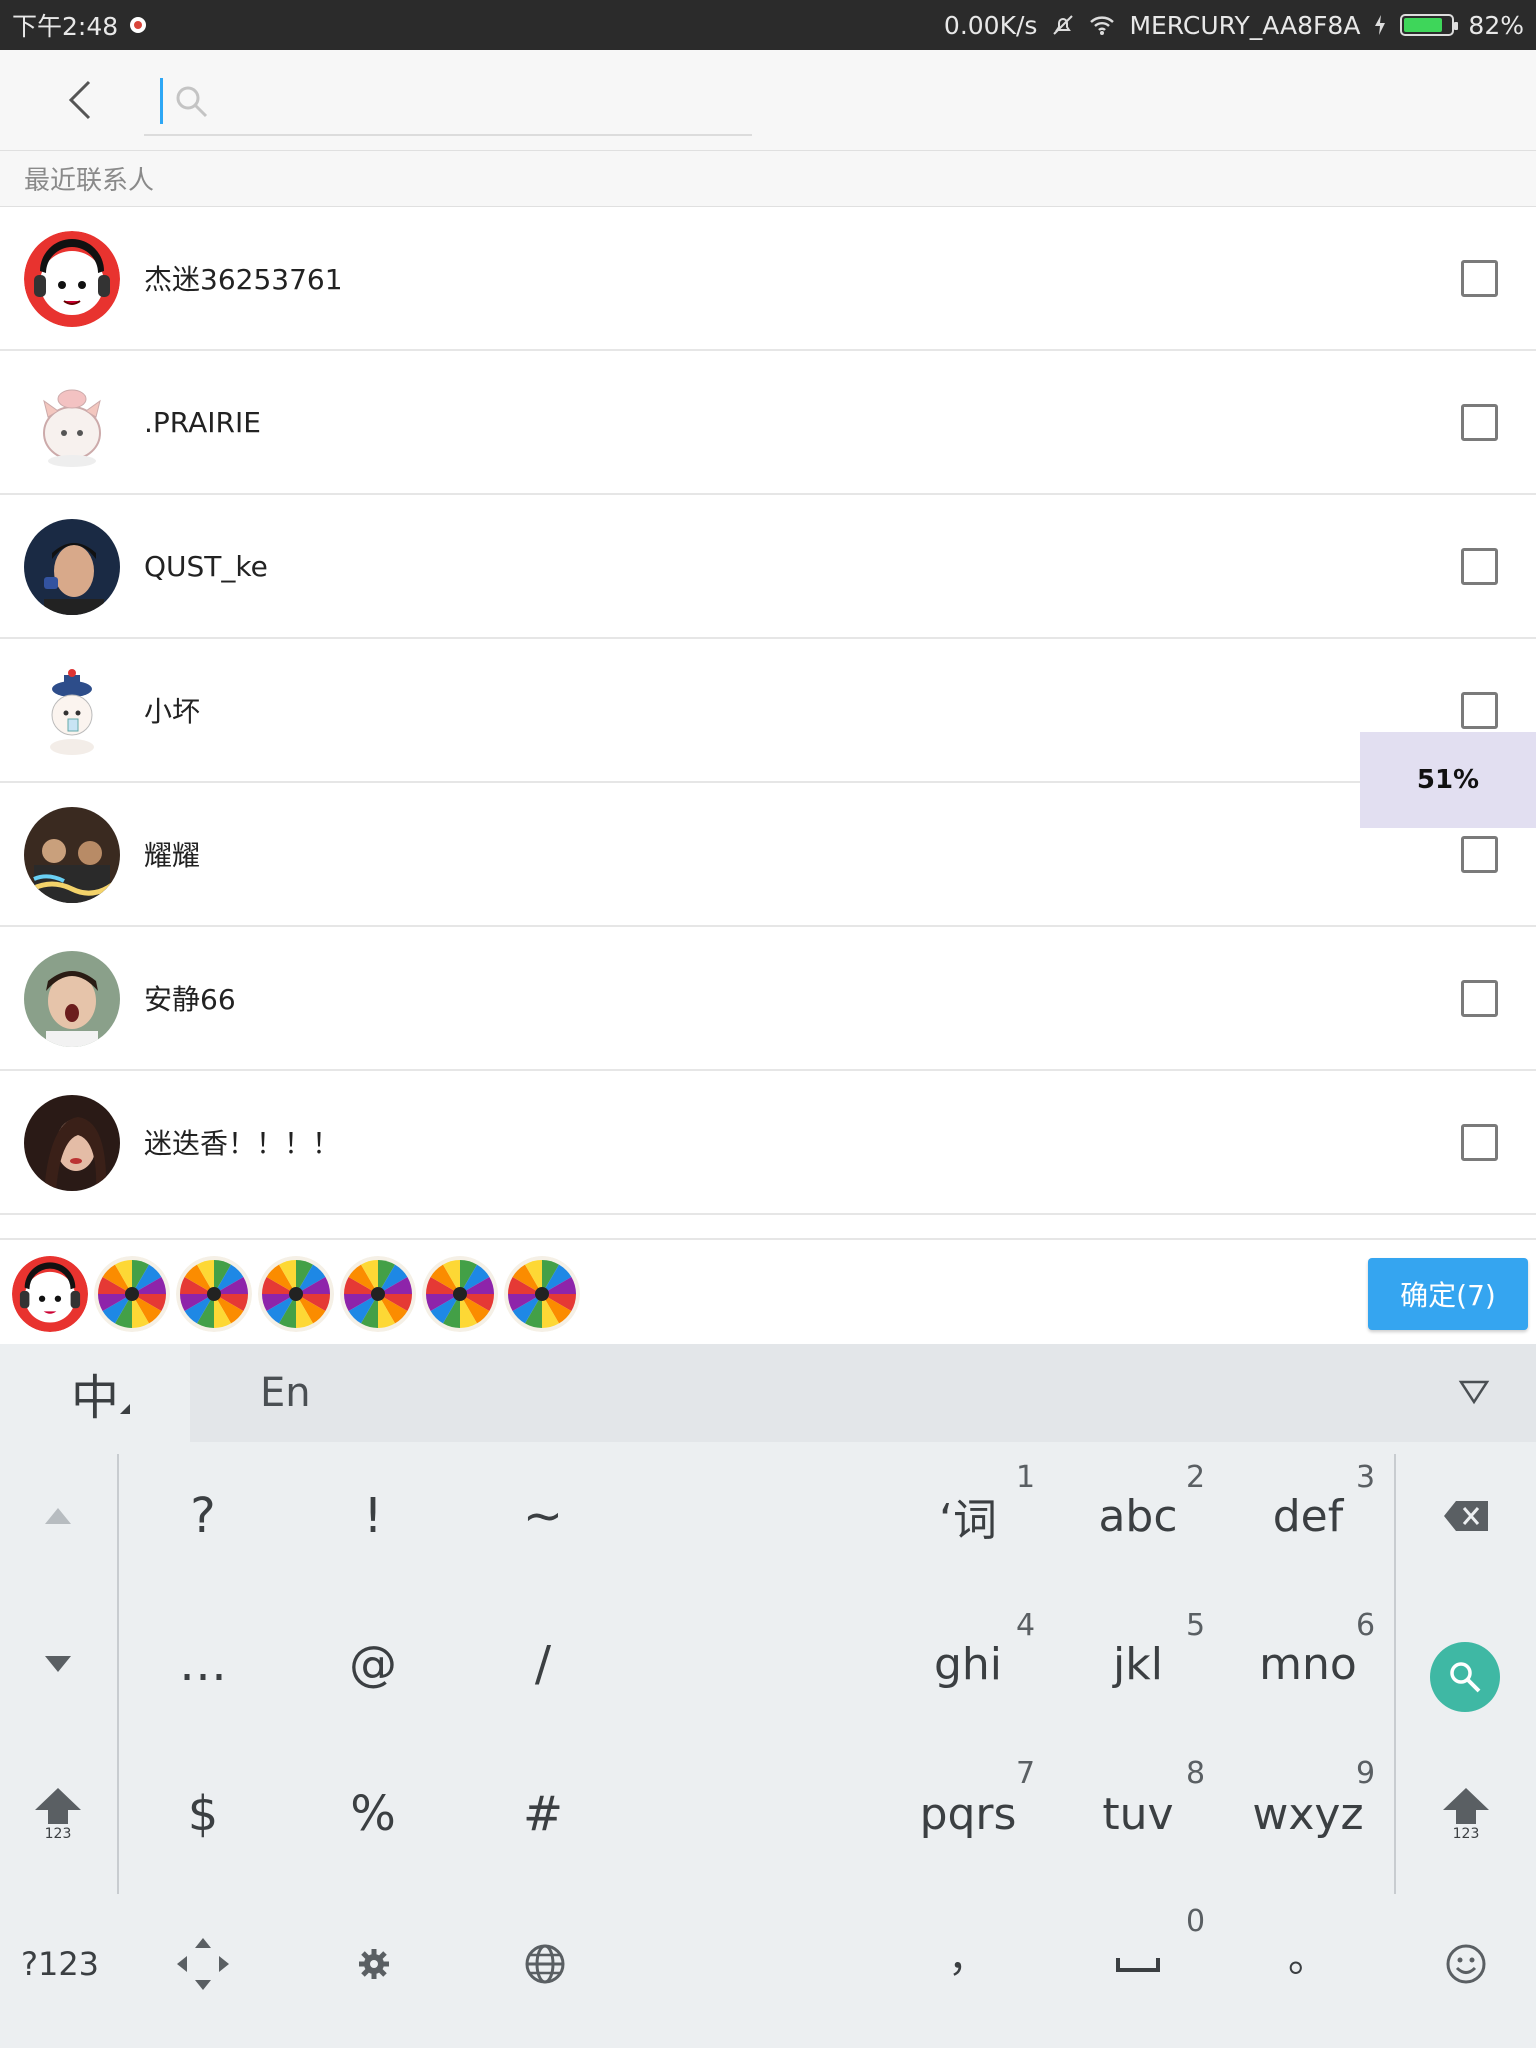 The width and height of the screenshot is (1536, 2048). Describe the element at coordinates (373, 1516) in the screenshot. I see `symbol-key: !` at that location.